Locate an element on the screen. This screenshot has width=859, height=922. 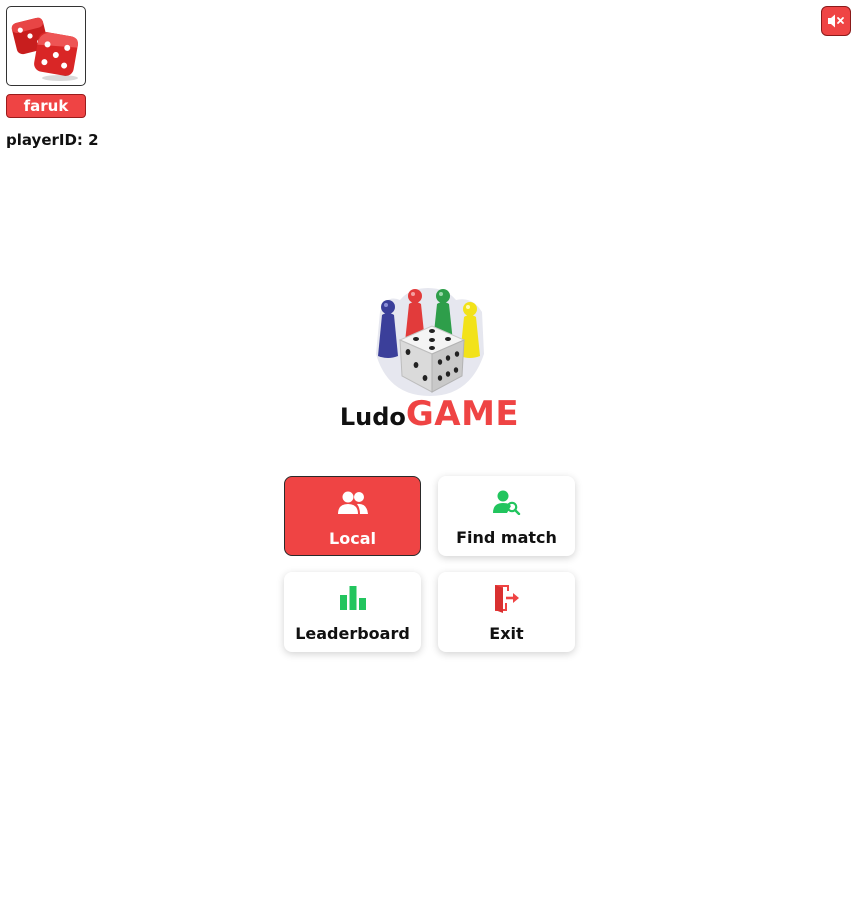
users-icon is located at coordinates (352, 502).